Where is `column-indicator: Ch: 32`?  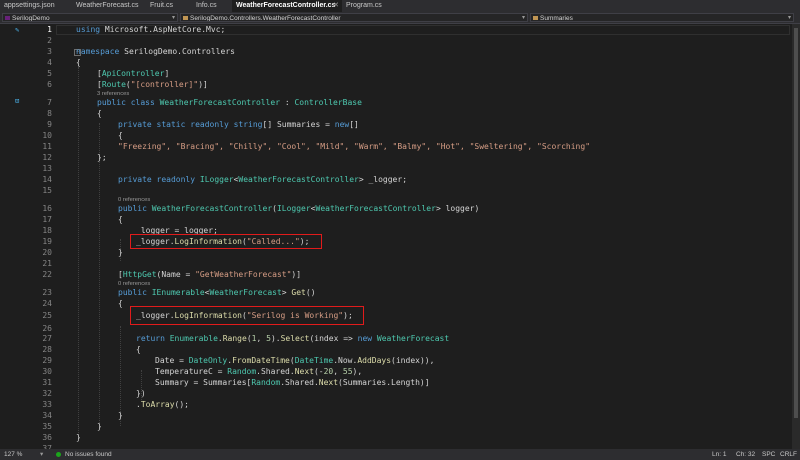
column-indicator: Ch: 32 is located at coordinates (745, 454).